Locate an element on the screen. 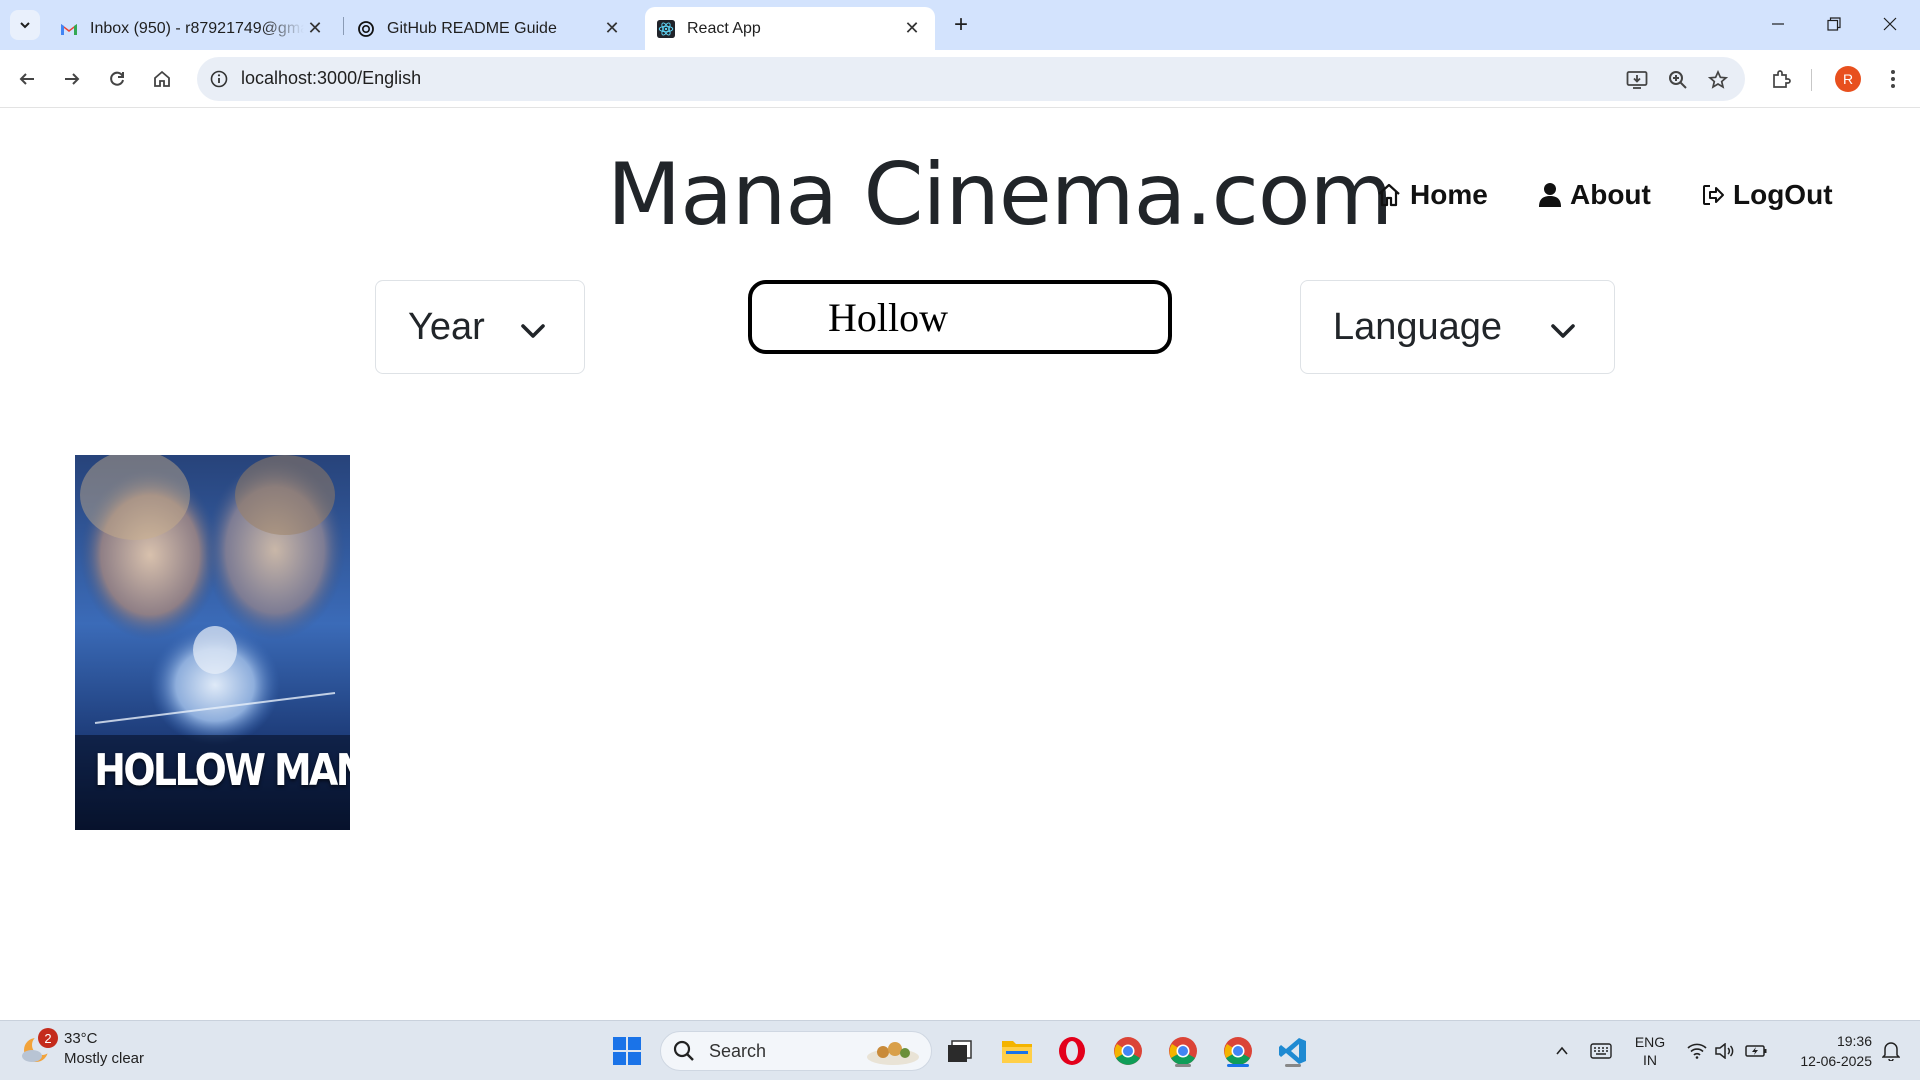 The image size is (1920, 1080). tab-divider is located at coordinates (343, 26).